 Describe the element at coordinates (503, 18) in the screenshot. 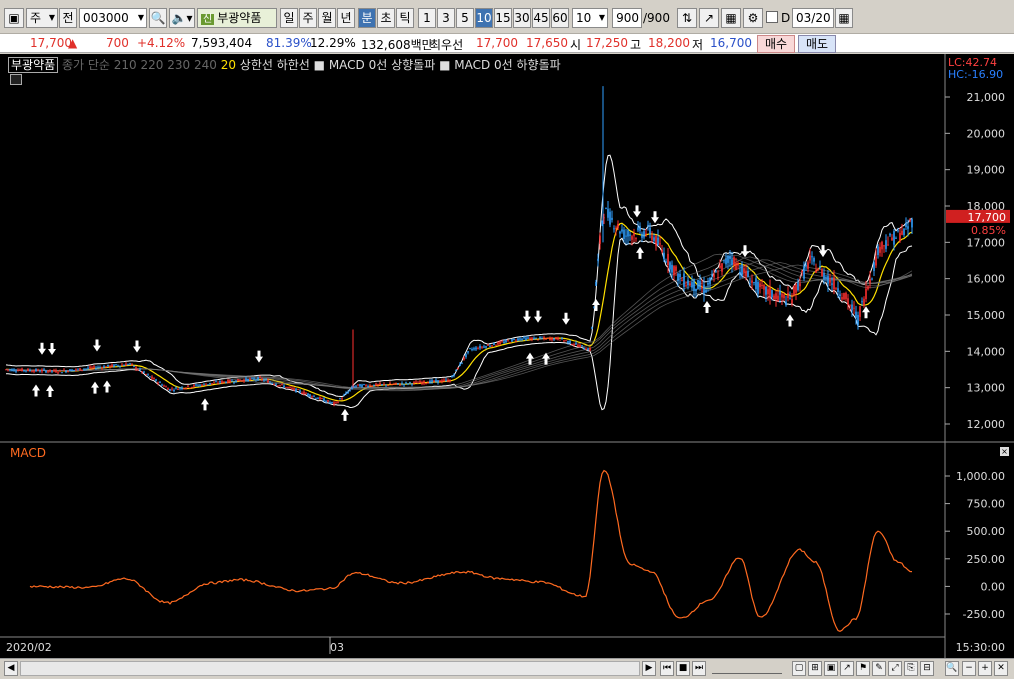

I see `minute-15: 15` at that location.